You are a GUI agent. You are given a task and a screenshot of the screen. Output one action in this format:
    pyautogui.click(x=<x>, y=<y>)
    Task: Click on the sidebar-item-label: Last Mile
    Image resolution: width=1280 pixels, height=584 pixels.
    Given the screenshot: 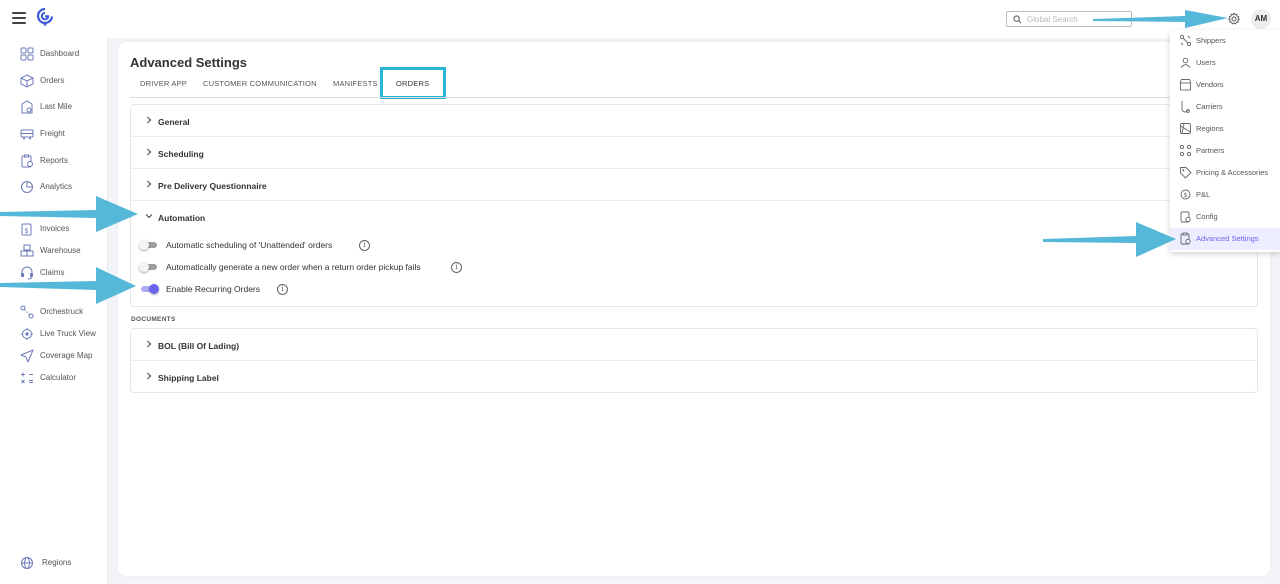 What is the action you would take?
    pyautogui.click(x=56, y=106)
    